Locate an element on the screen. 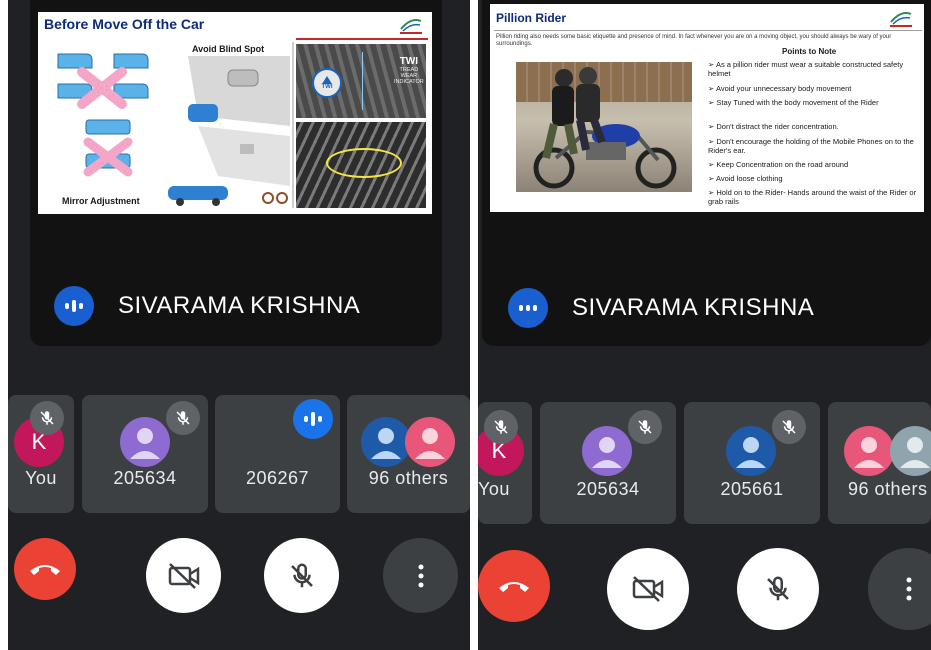  point-text: Don't distract the rider concentration. is located at coordinates (777, 126).